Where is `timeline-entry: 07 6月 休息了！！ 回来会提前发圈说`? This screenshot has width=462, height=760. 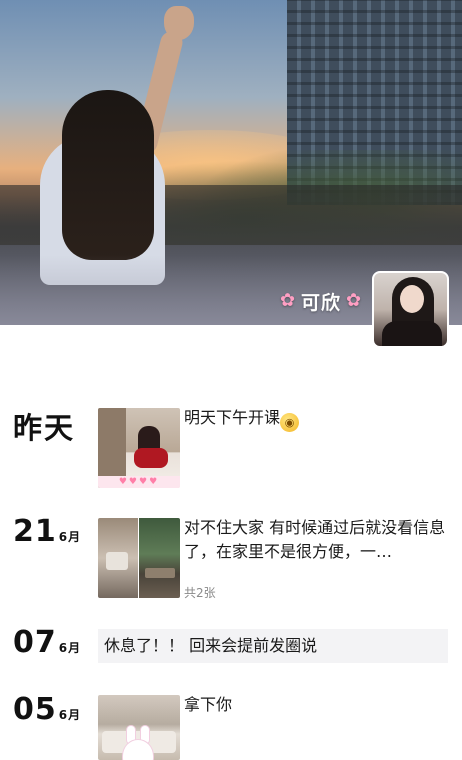
timeline-entry: 07 6月 休息了！！ 回来会提前发圈说 is located at coordinates (231, 645).